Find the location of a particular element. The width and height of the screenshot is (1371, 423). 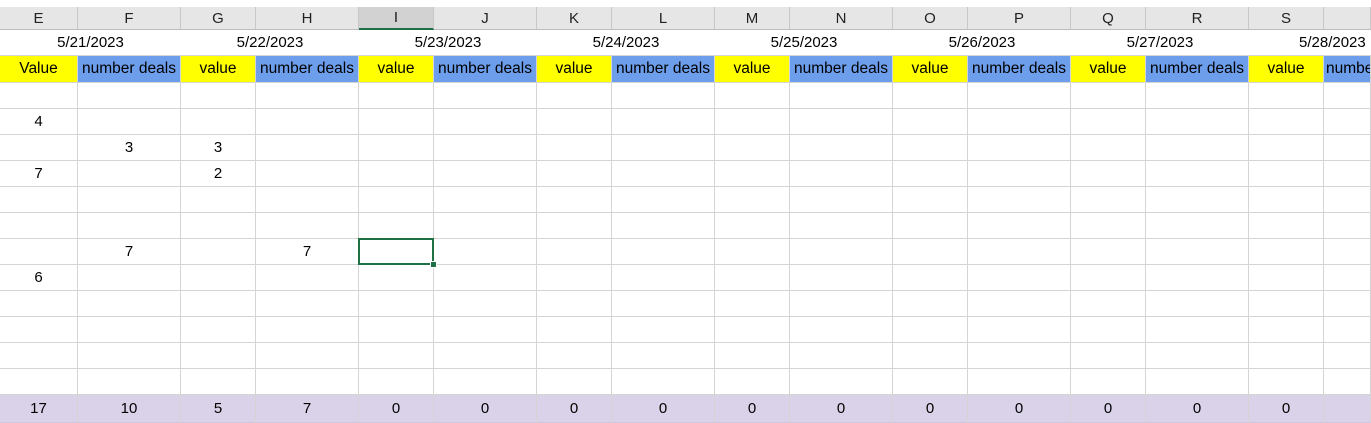

column-header-s: S is located at coordinates (1286, 18).